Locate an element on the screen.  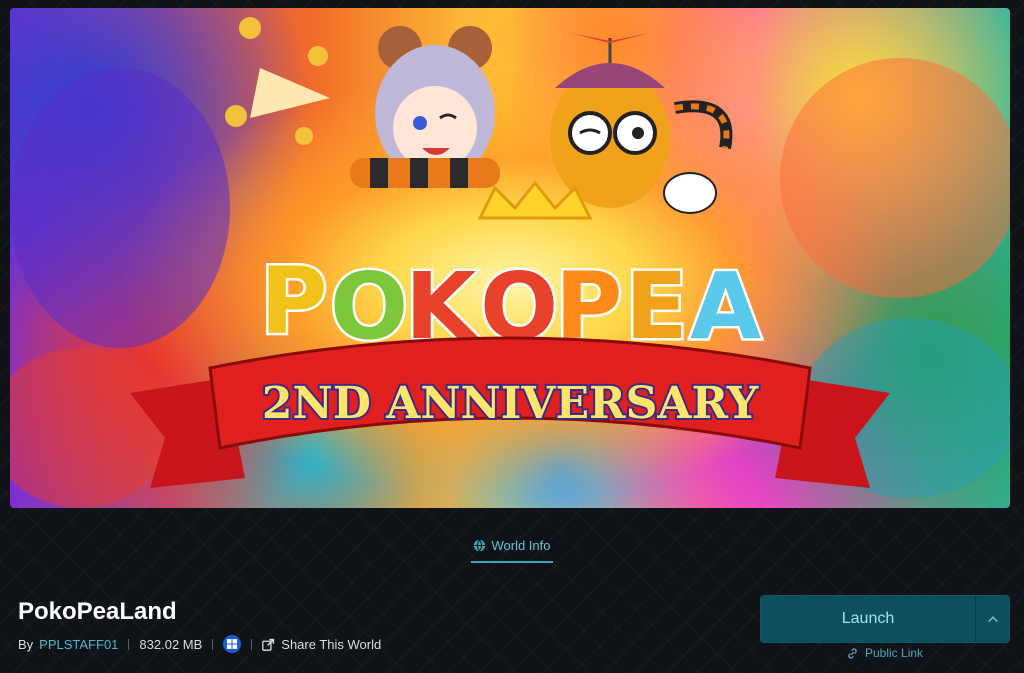
world-title: PokoPeaLand is located at coordinates (97, 611).